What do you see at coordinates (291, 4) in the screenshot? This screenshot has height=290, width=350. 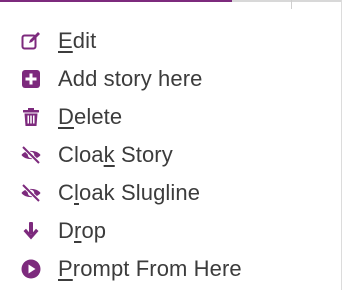 I see `divider-tick` at bounding box center [291, 4].